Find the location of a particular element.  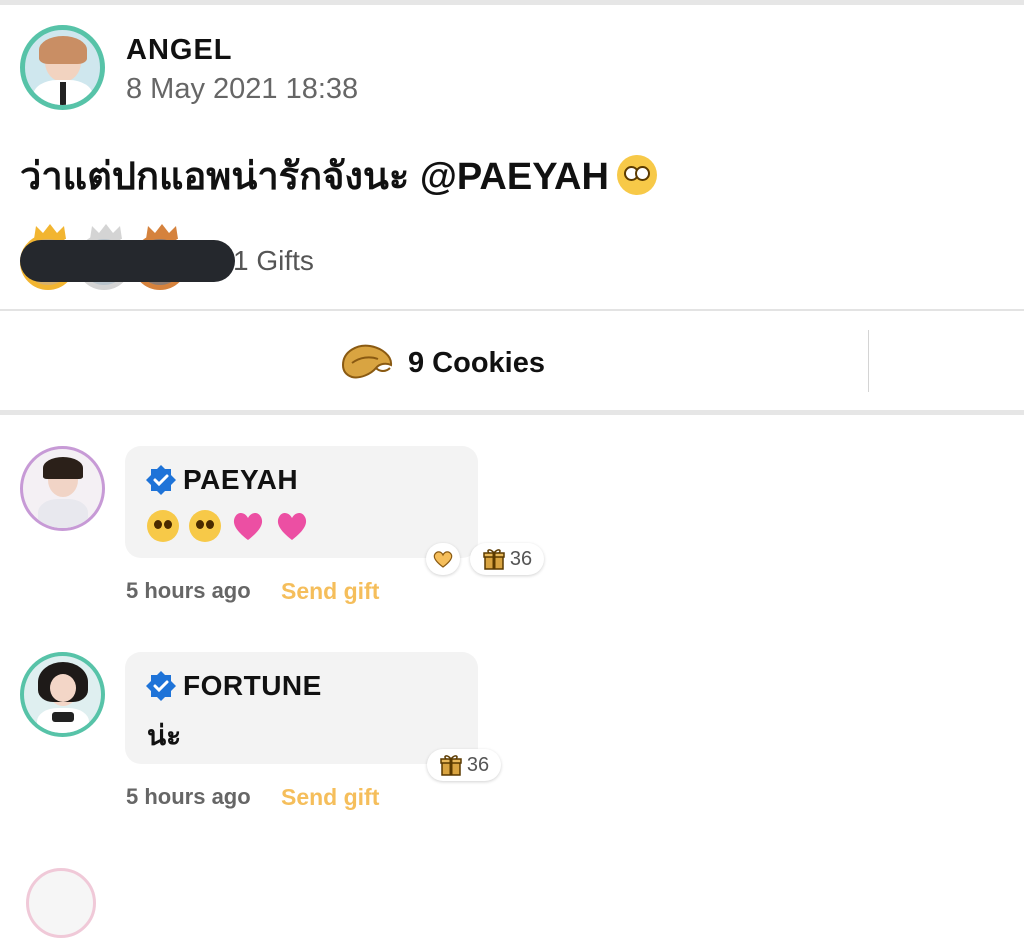

post-timestamp: 8 May 2021 18:38 is located at coordinates (242, 89).